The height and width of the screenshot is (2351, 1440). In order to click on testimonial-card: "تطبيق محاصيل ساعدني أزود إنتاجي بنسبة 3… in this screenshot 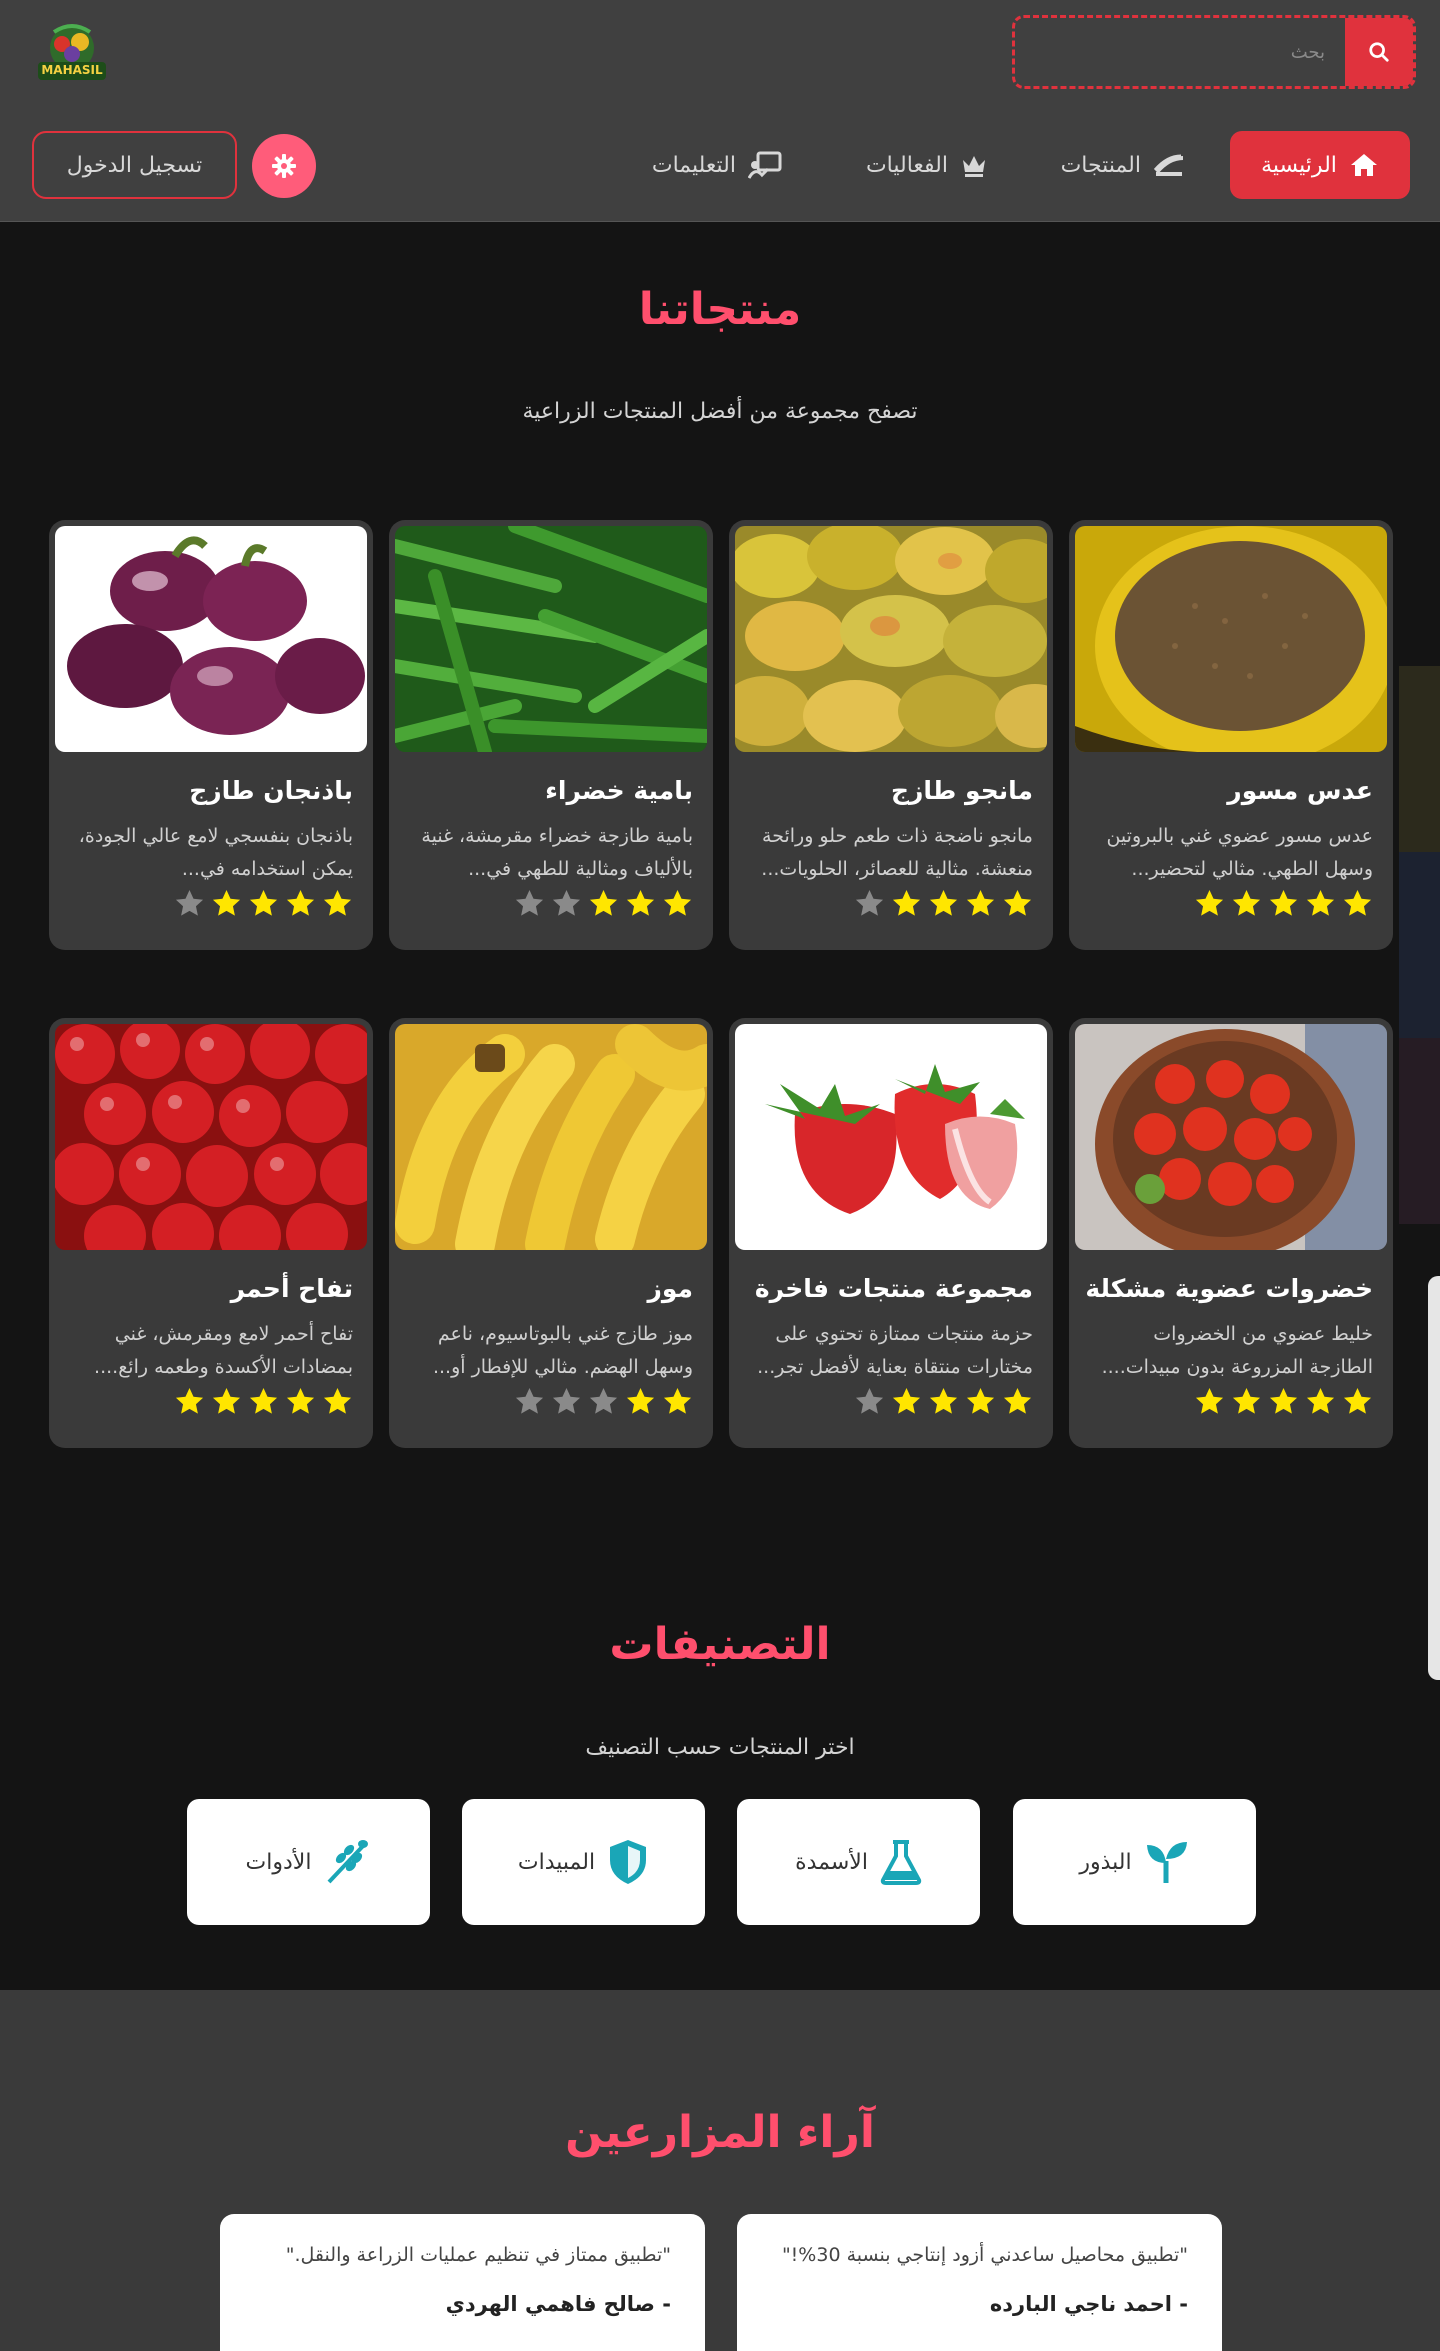, I will do `click(979, 2282)`.